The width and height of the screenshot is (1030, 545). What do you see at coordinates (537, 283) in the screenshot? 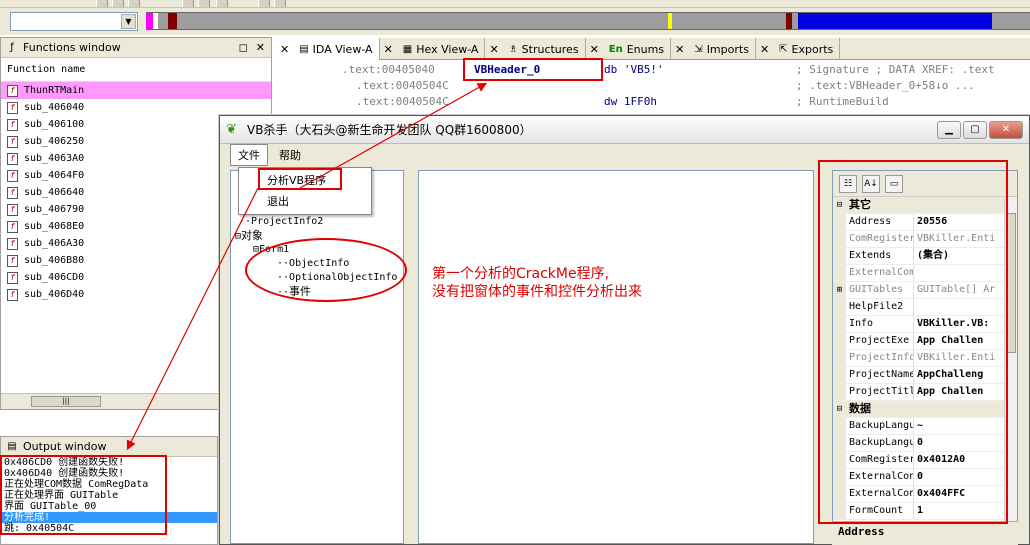
I see `annotation-text: 第一个分析的CrackMe程序, 没有把窗体的事件和控件分析出来` at bounding box center [537, 283].